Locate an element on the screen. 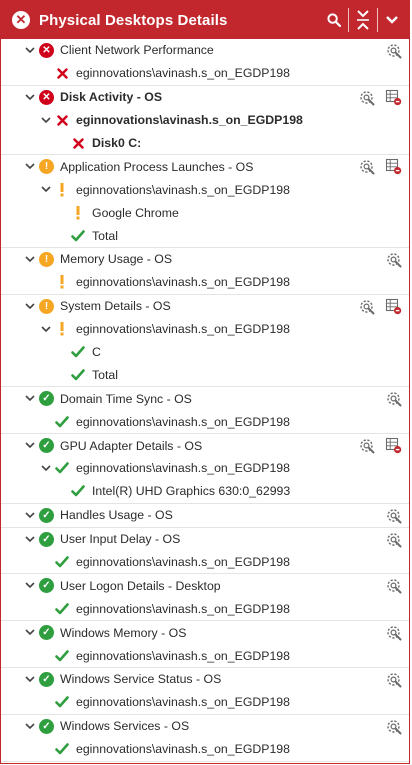 Image resolution: width=412 pixels, height=765 pixels. row-label: C is located at coordinates (96, 352).